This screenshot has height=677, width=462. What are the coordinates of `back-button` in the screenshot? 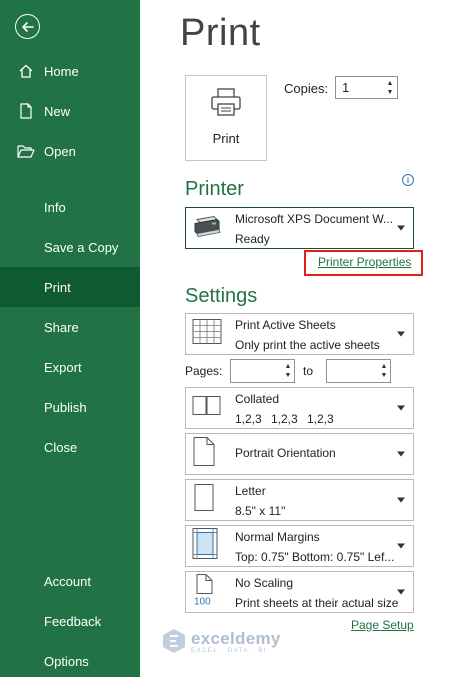 It's located at (27, 26).